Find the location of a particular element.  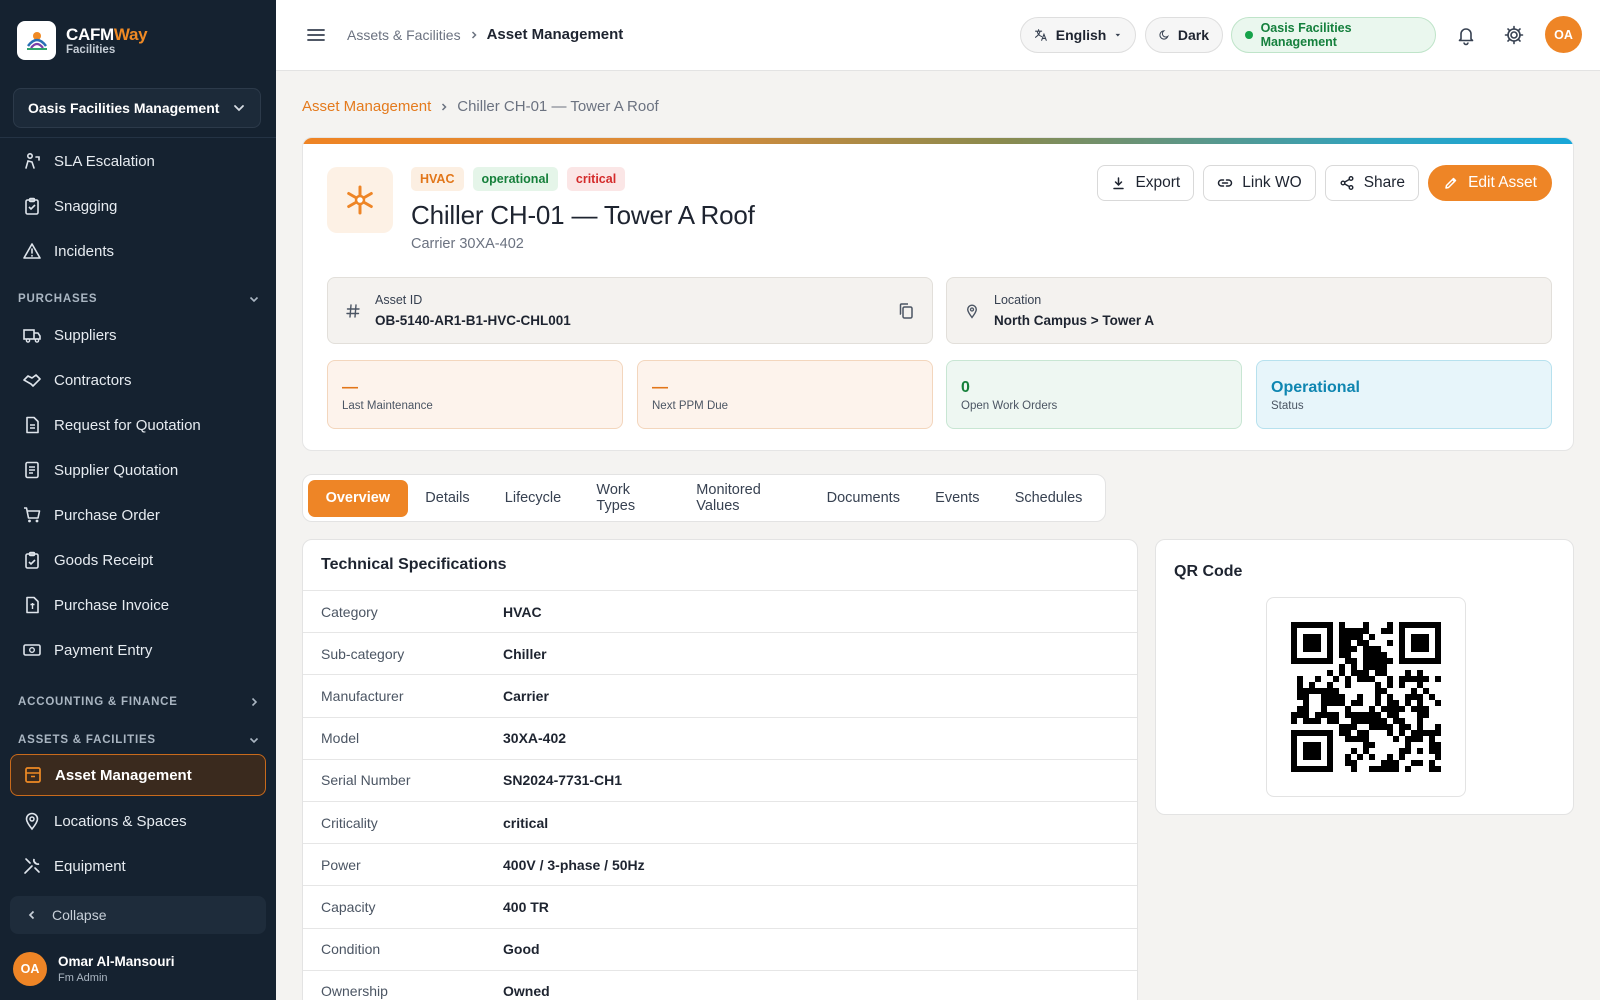

hash-icon is located at coordinates (353, 310).